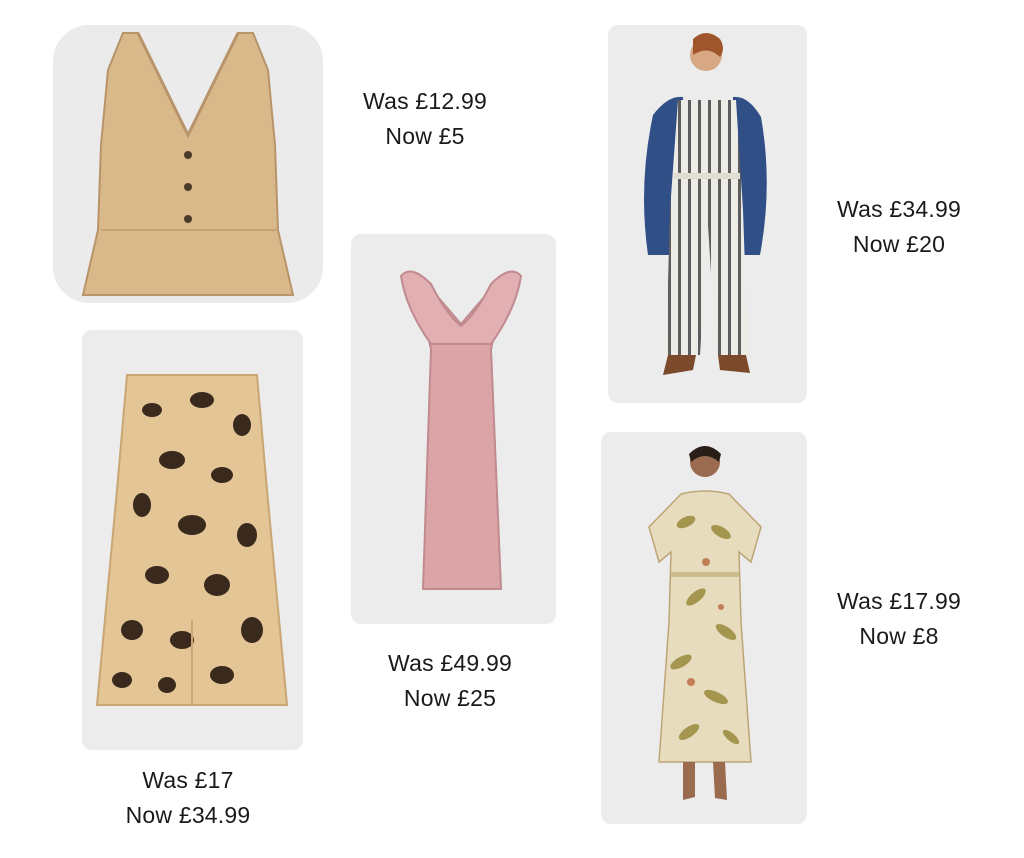  Describe the element at coordinates (188, 815) in the screenshot. I see `now-price: Now £34.99` at that location.